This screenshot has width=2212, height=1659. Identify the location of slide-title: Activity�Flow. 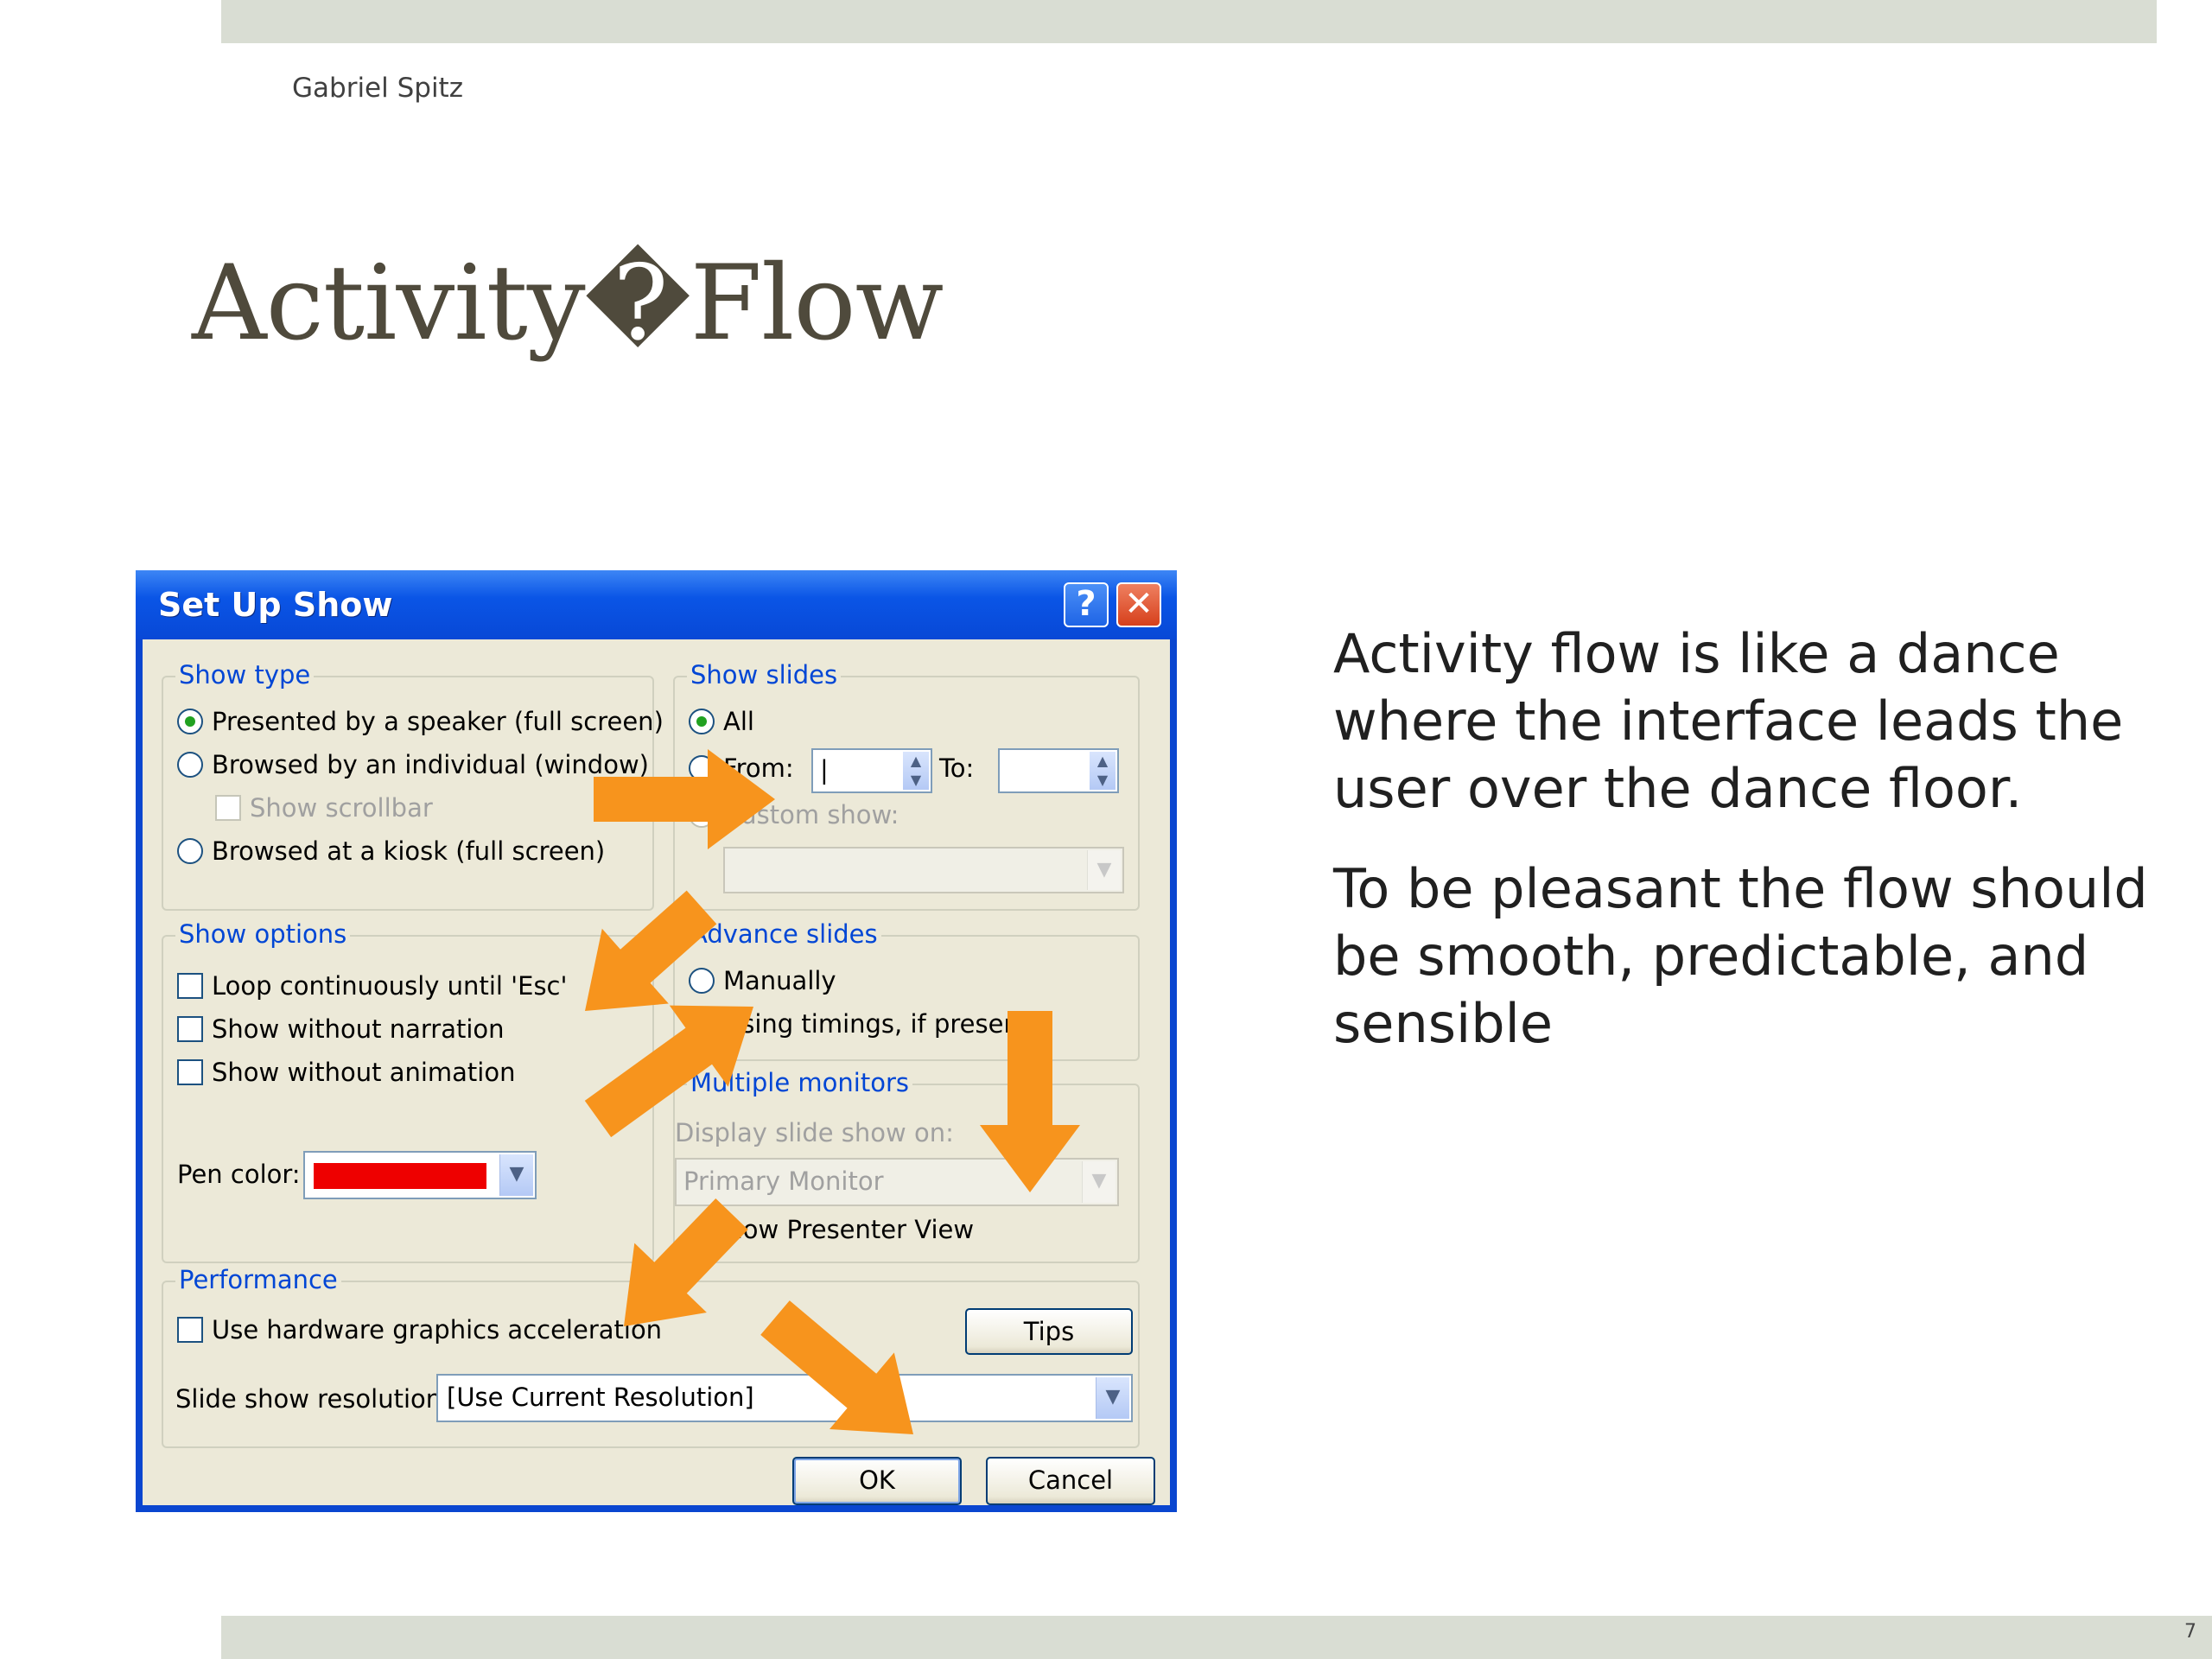
(568, 304).